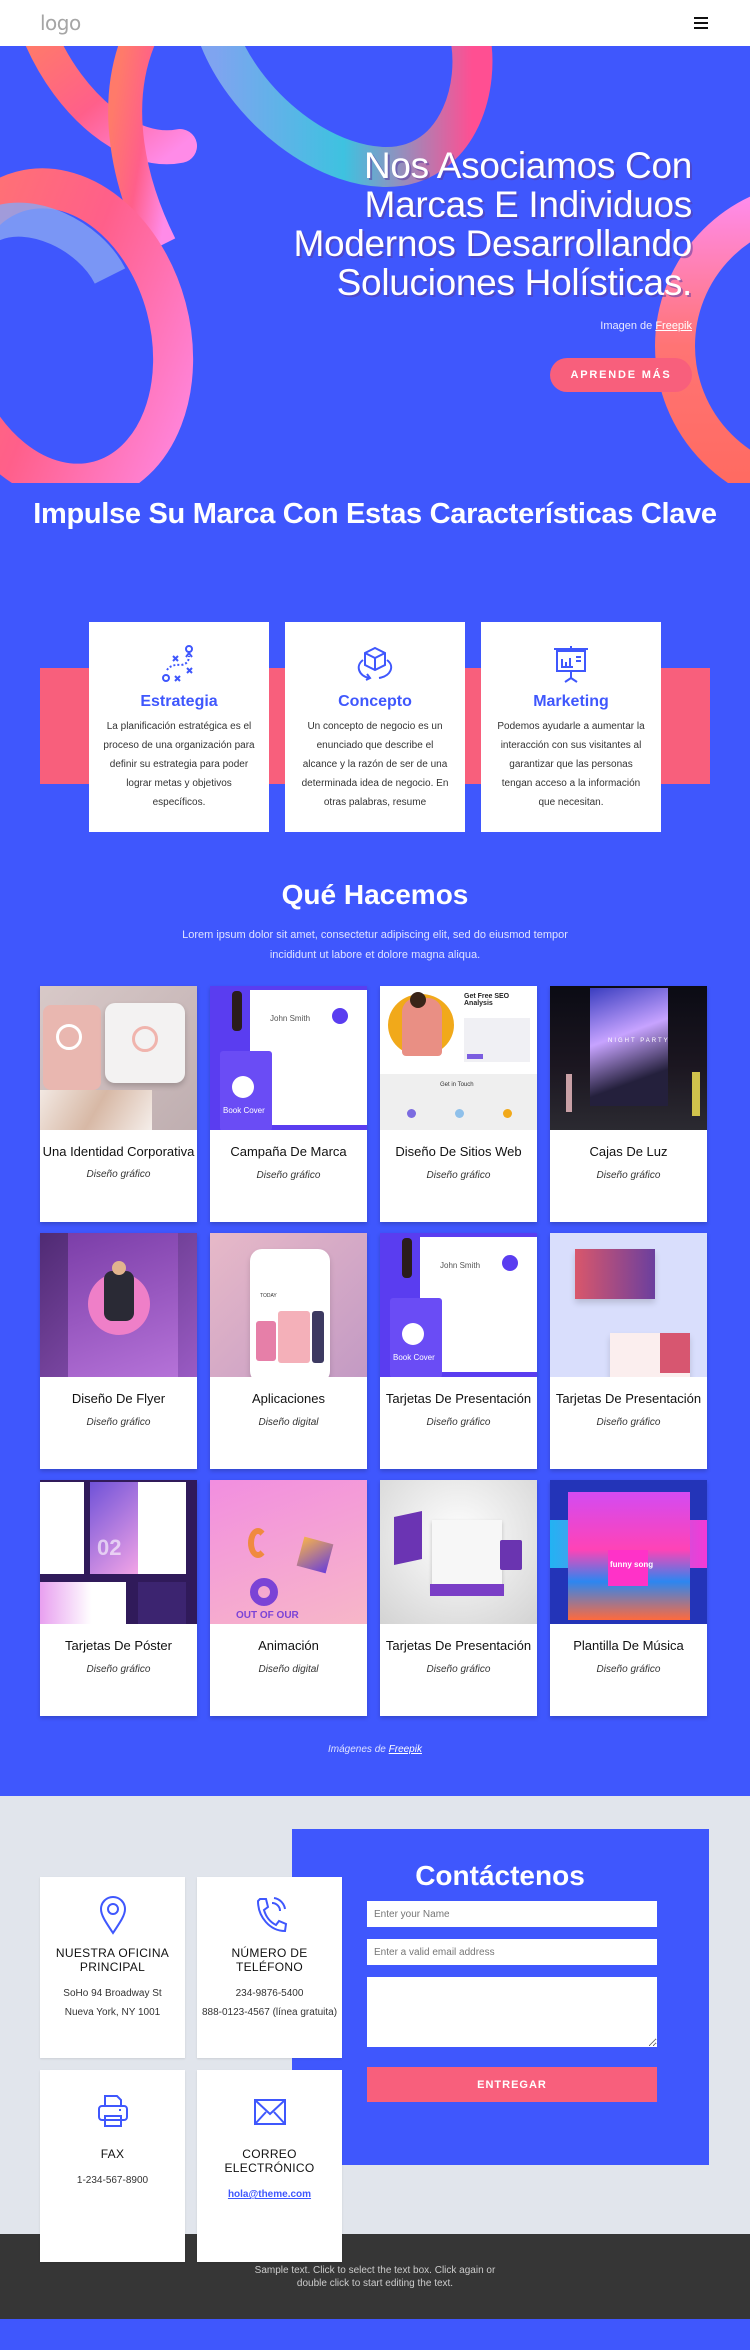 This screenshot has height=2350, width=750. What do you see at coordinates (269, 1960) in the screenshot?
I see `card-title: NÚMERO DE TELÉFONO` at bounding box center [269, 1960].